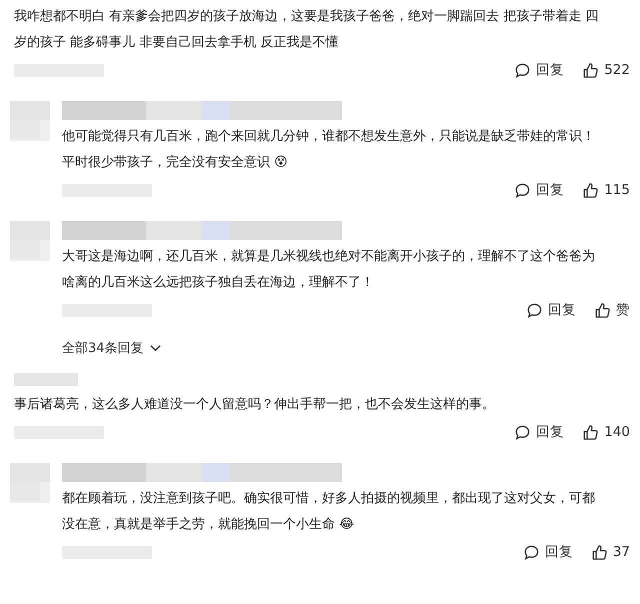  Describe the element at coordinates (328, 512) in the screenshot. I see `comment-text: 都在顾着玩，没注意到孩子吧。确实很可惜，好多人拍摄的视频里，都出现了这对父女，可都 没在意，真就是举手之劳，就能挽回一个小生命 😂` at that location.